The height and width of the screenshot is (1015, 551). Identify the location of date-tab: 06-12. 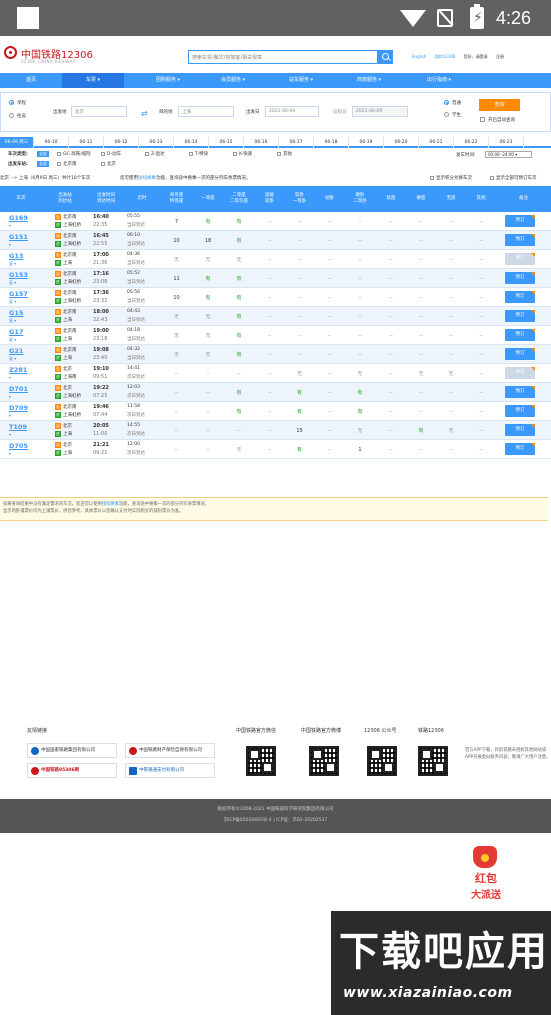
(121, 142).